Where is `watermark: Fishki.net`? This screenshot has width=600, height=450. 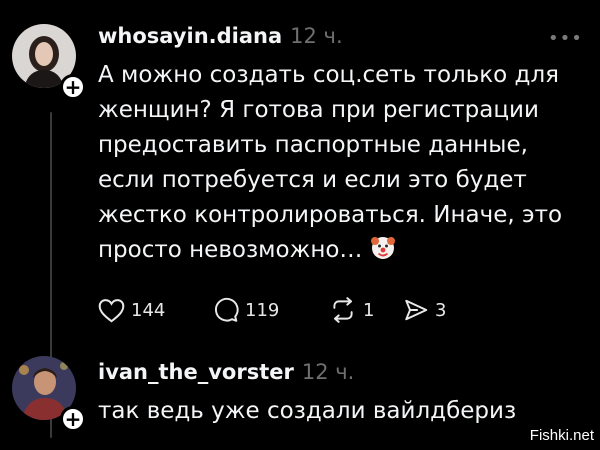 watermark: Fishki.net is located at coordinates (561, 435).